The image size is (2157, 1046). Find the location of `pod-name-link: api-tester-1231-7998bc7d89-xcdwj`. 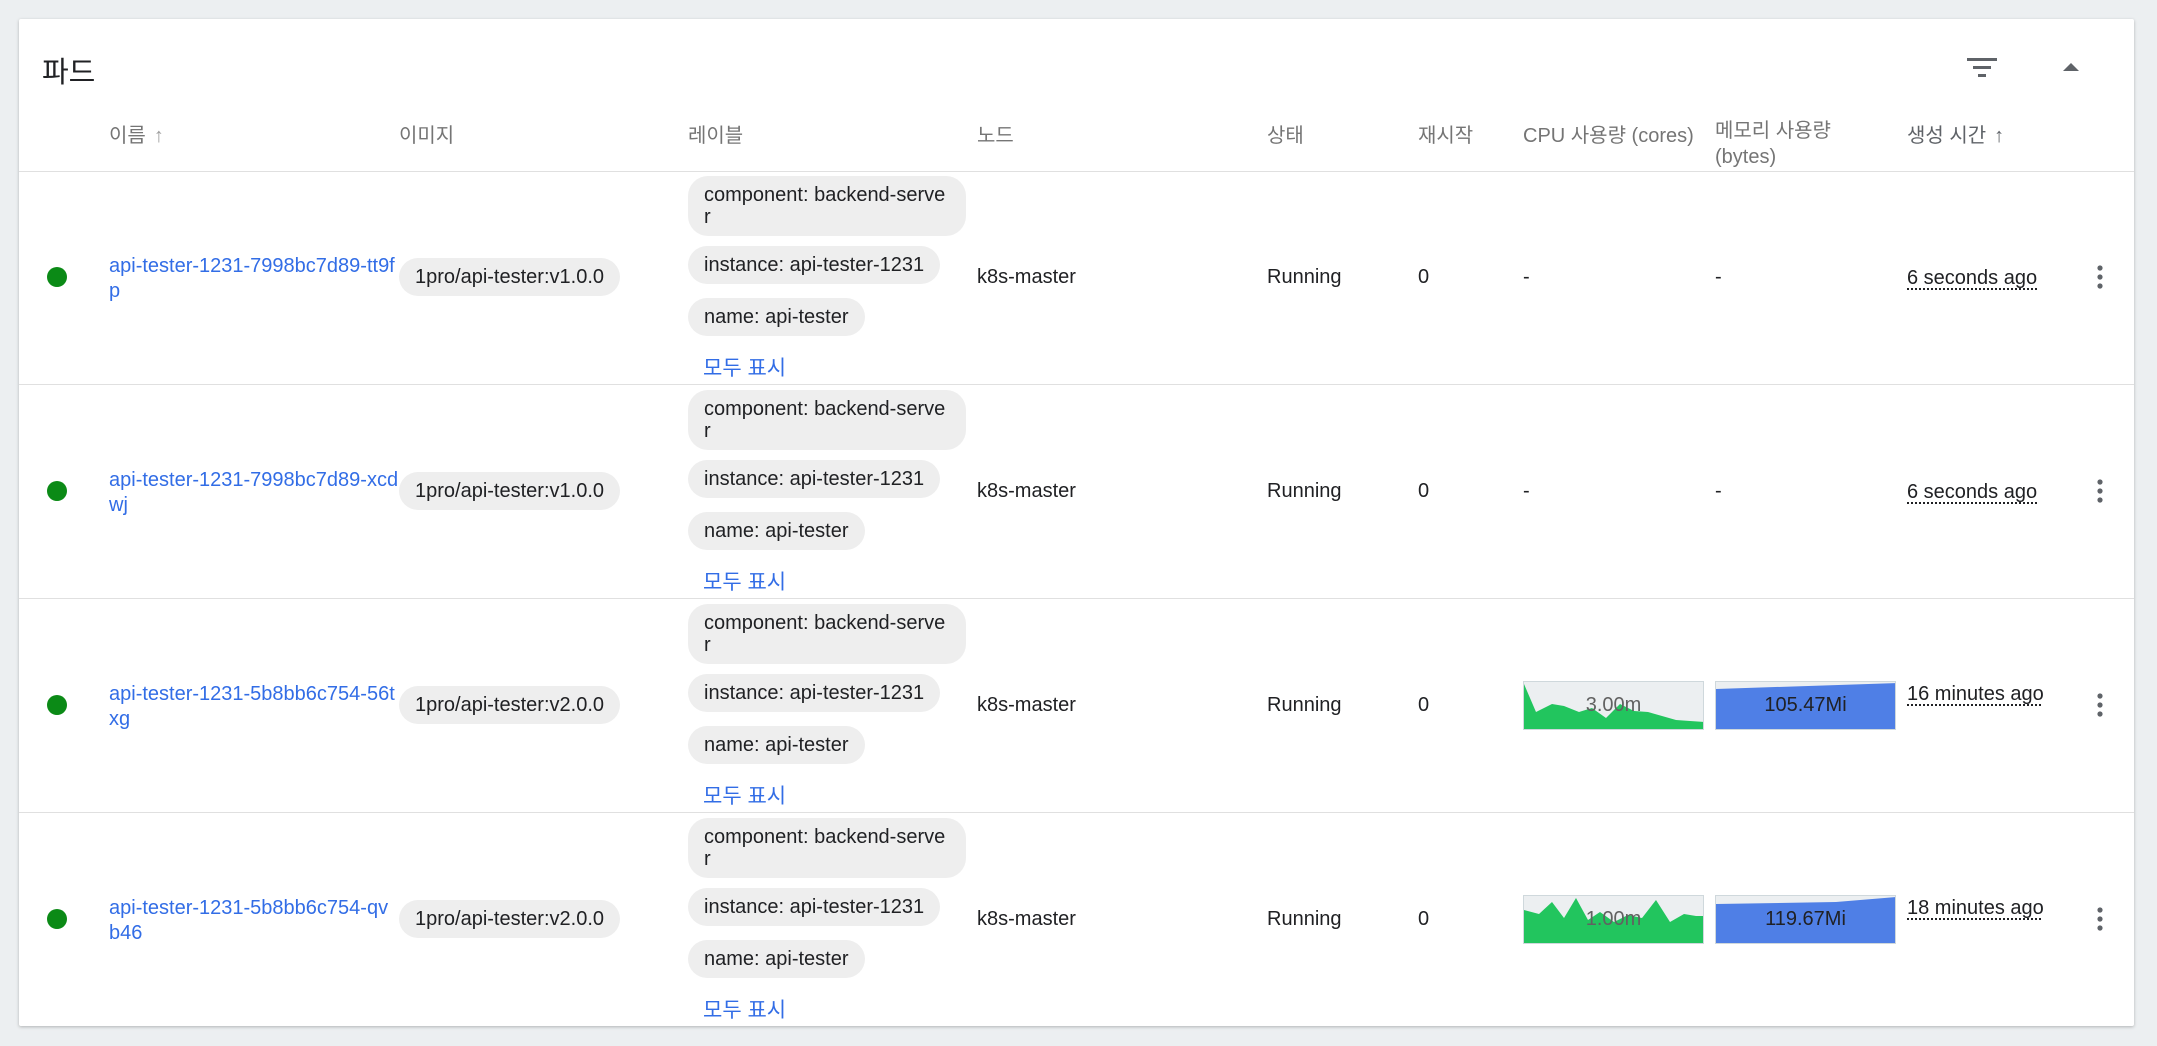

pod-name-link: api-tester-1231-7998bc7d89-xcdwj is located at coordinates (254, 493).